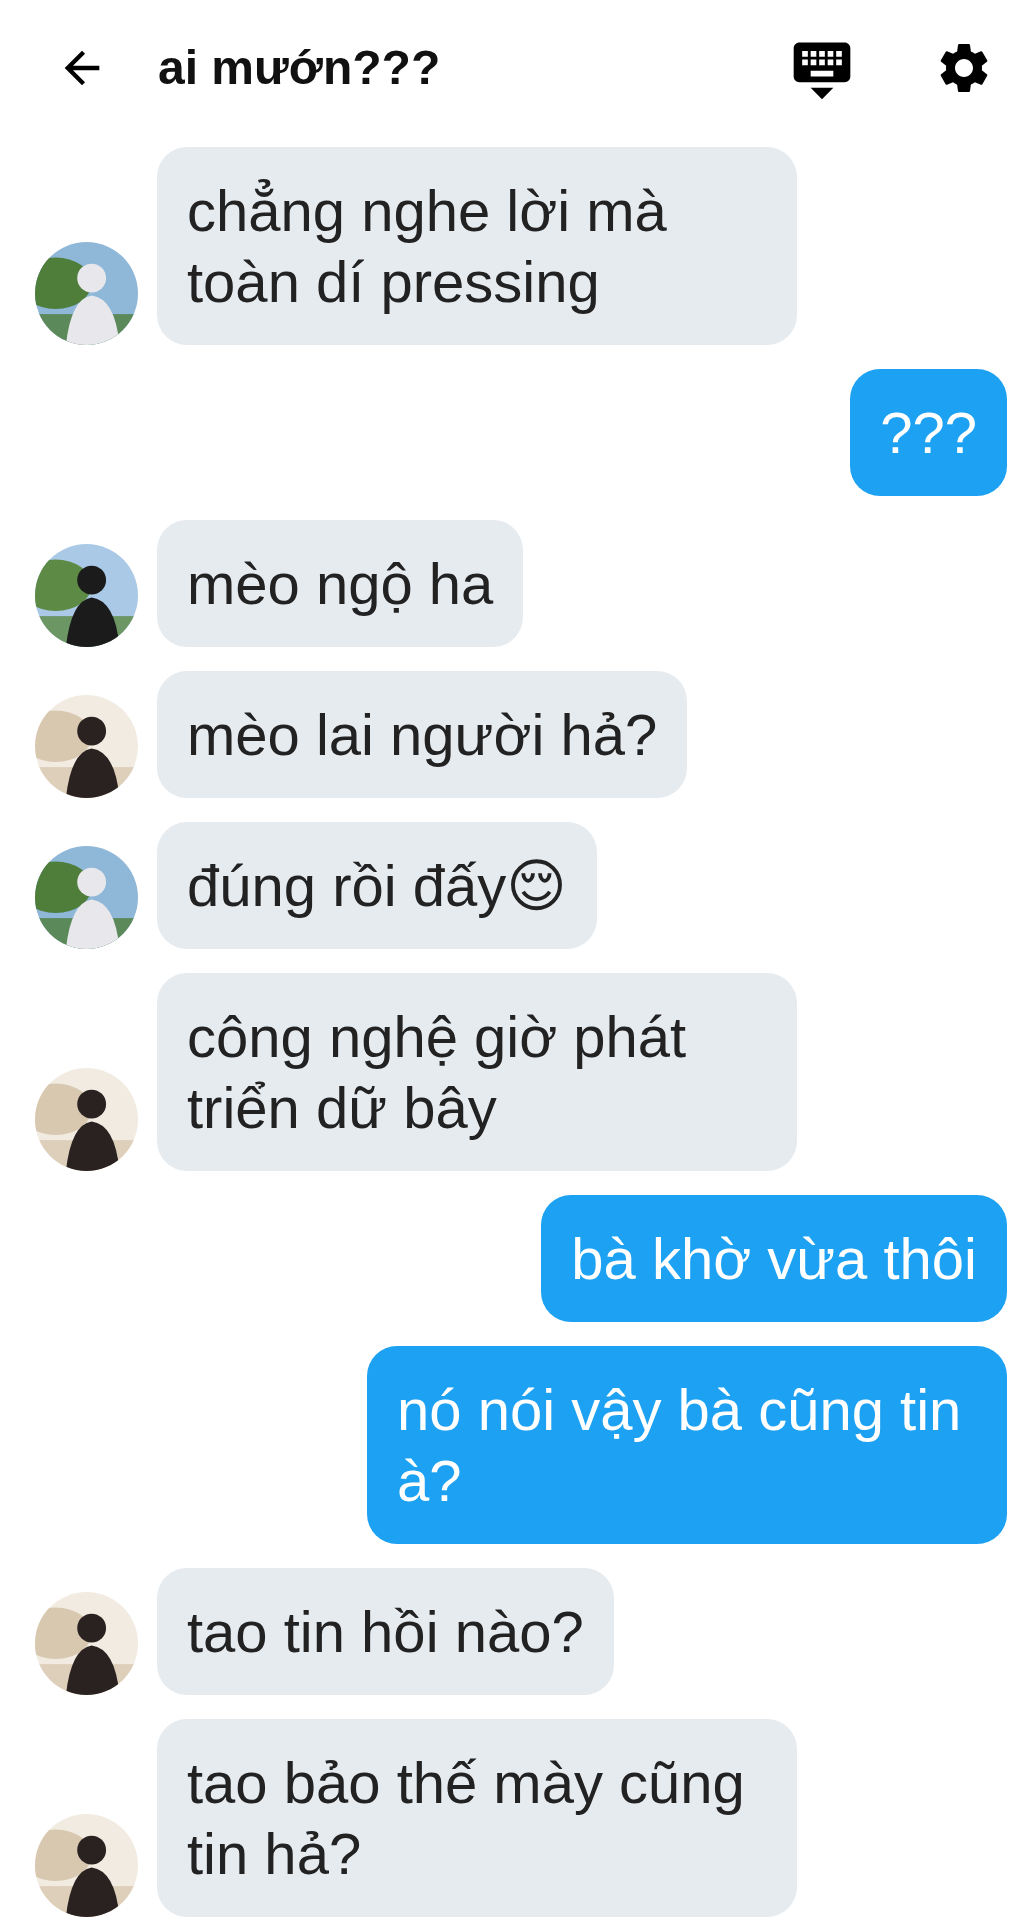 Image resolution: width=1019 pixels, height=1920 pixels. Describe the element at coordinates (340, 583) in the screenshot. I see `message-bubble: mèo ngộ ha` at that location.